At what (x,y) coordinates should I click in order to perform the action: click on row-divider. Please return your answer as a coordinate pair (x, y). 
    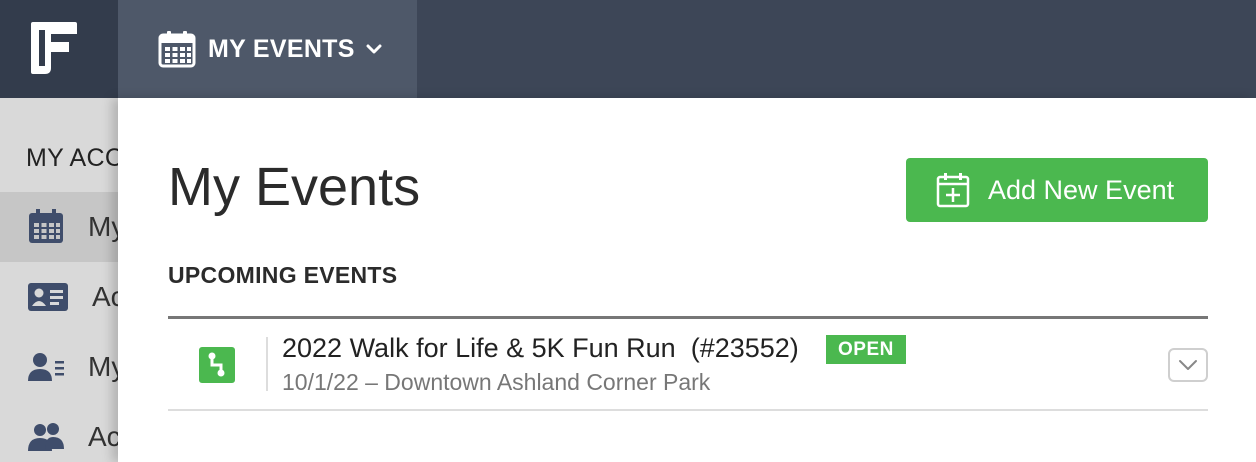
    Looking at the image, I should click on (267, 364).